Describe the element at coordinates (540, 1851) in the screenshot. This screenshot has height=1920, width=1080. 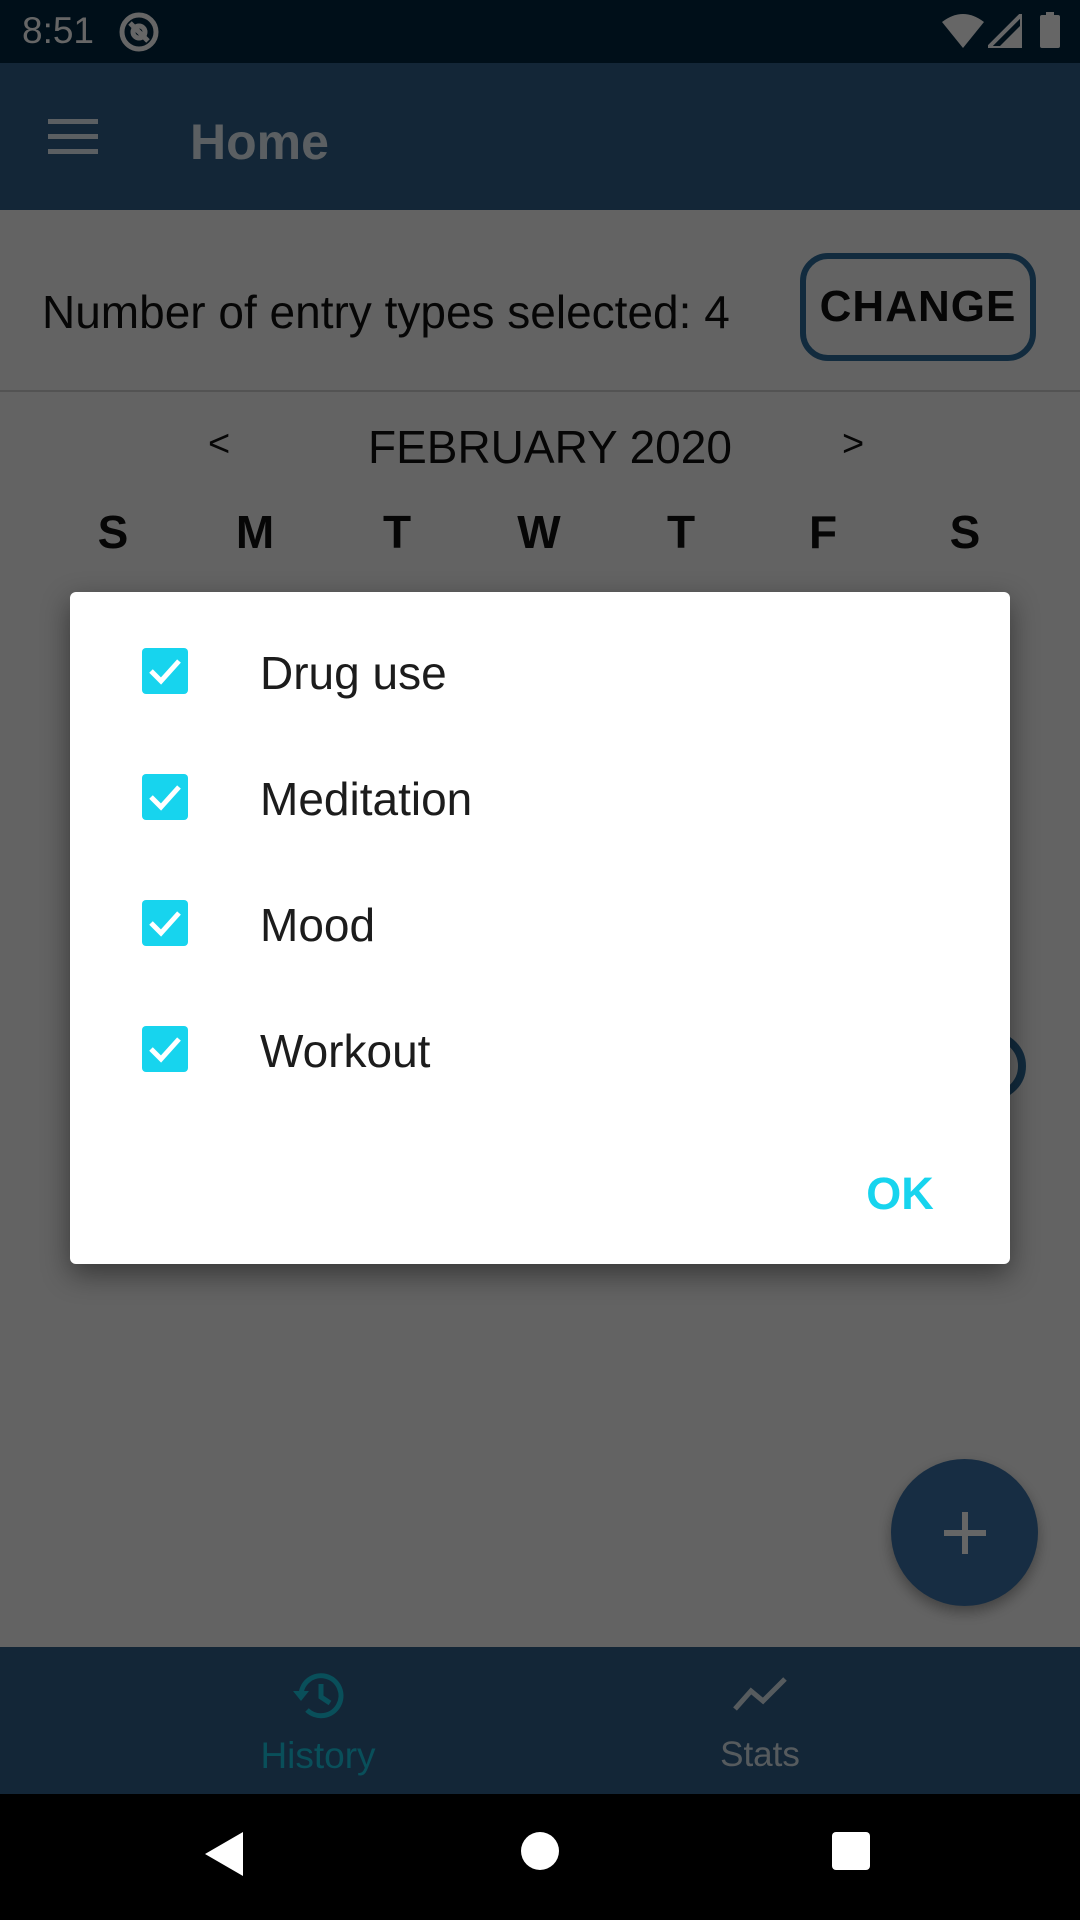
I see `home-icon` at that location.